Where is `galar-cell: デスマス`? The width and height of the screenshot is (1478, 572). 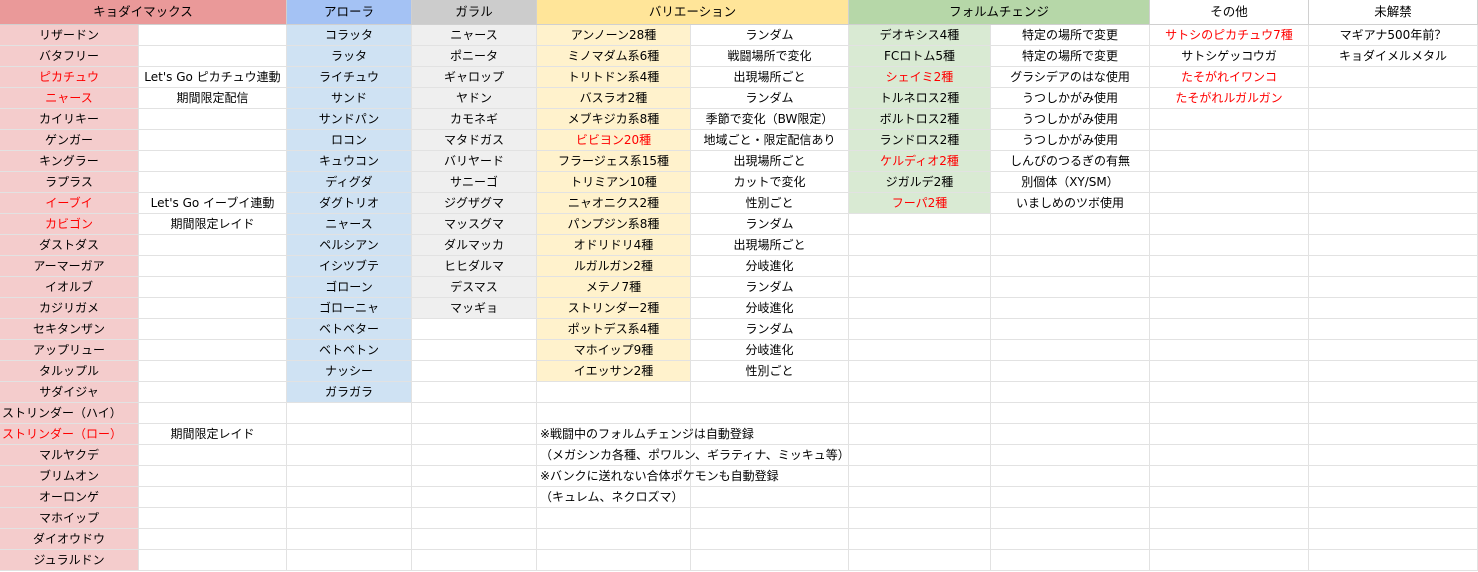 galar-cell: デスマス is located at coordinates (474, 287).